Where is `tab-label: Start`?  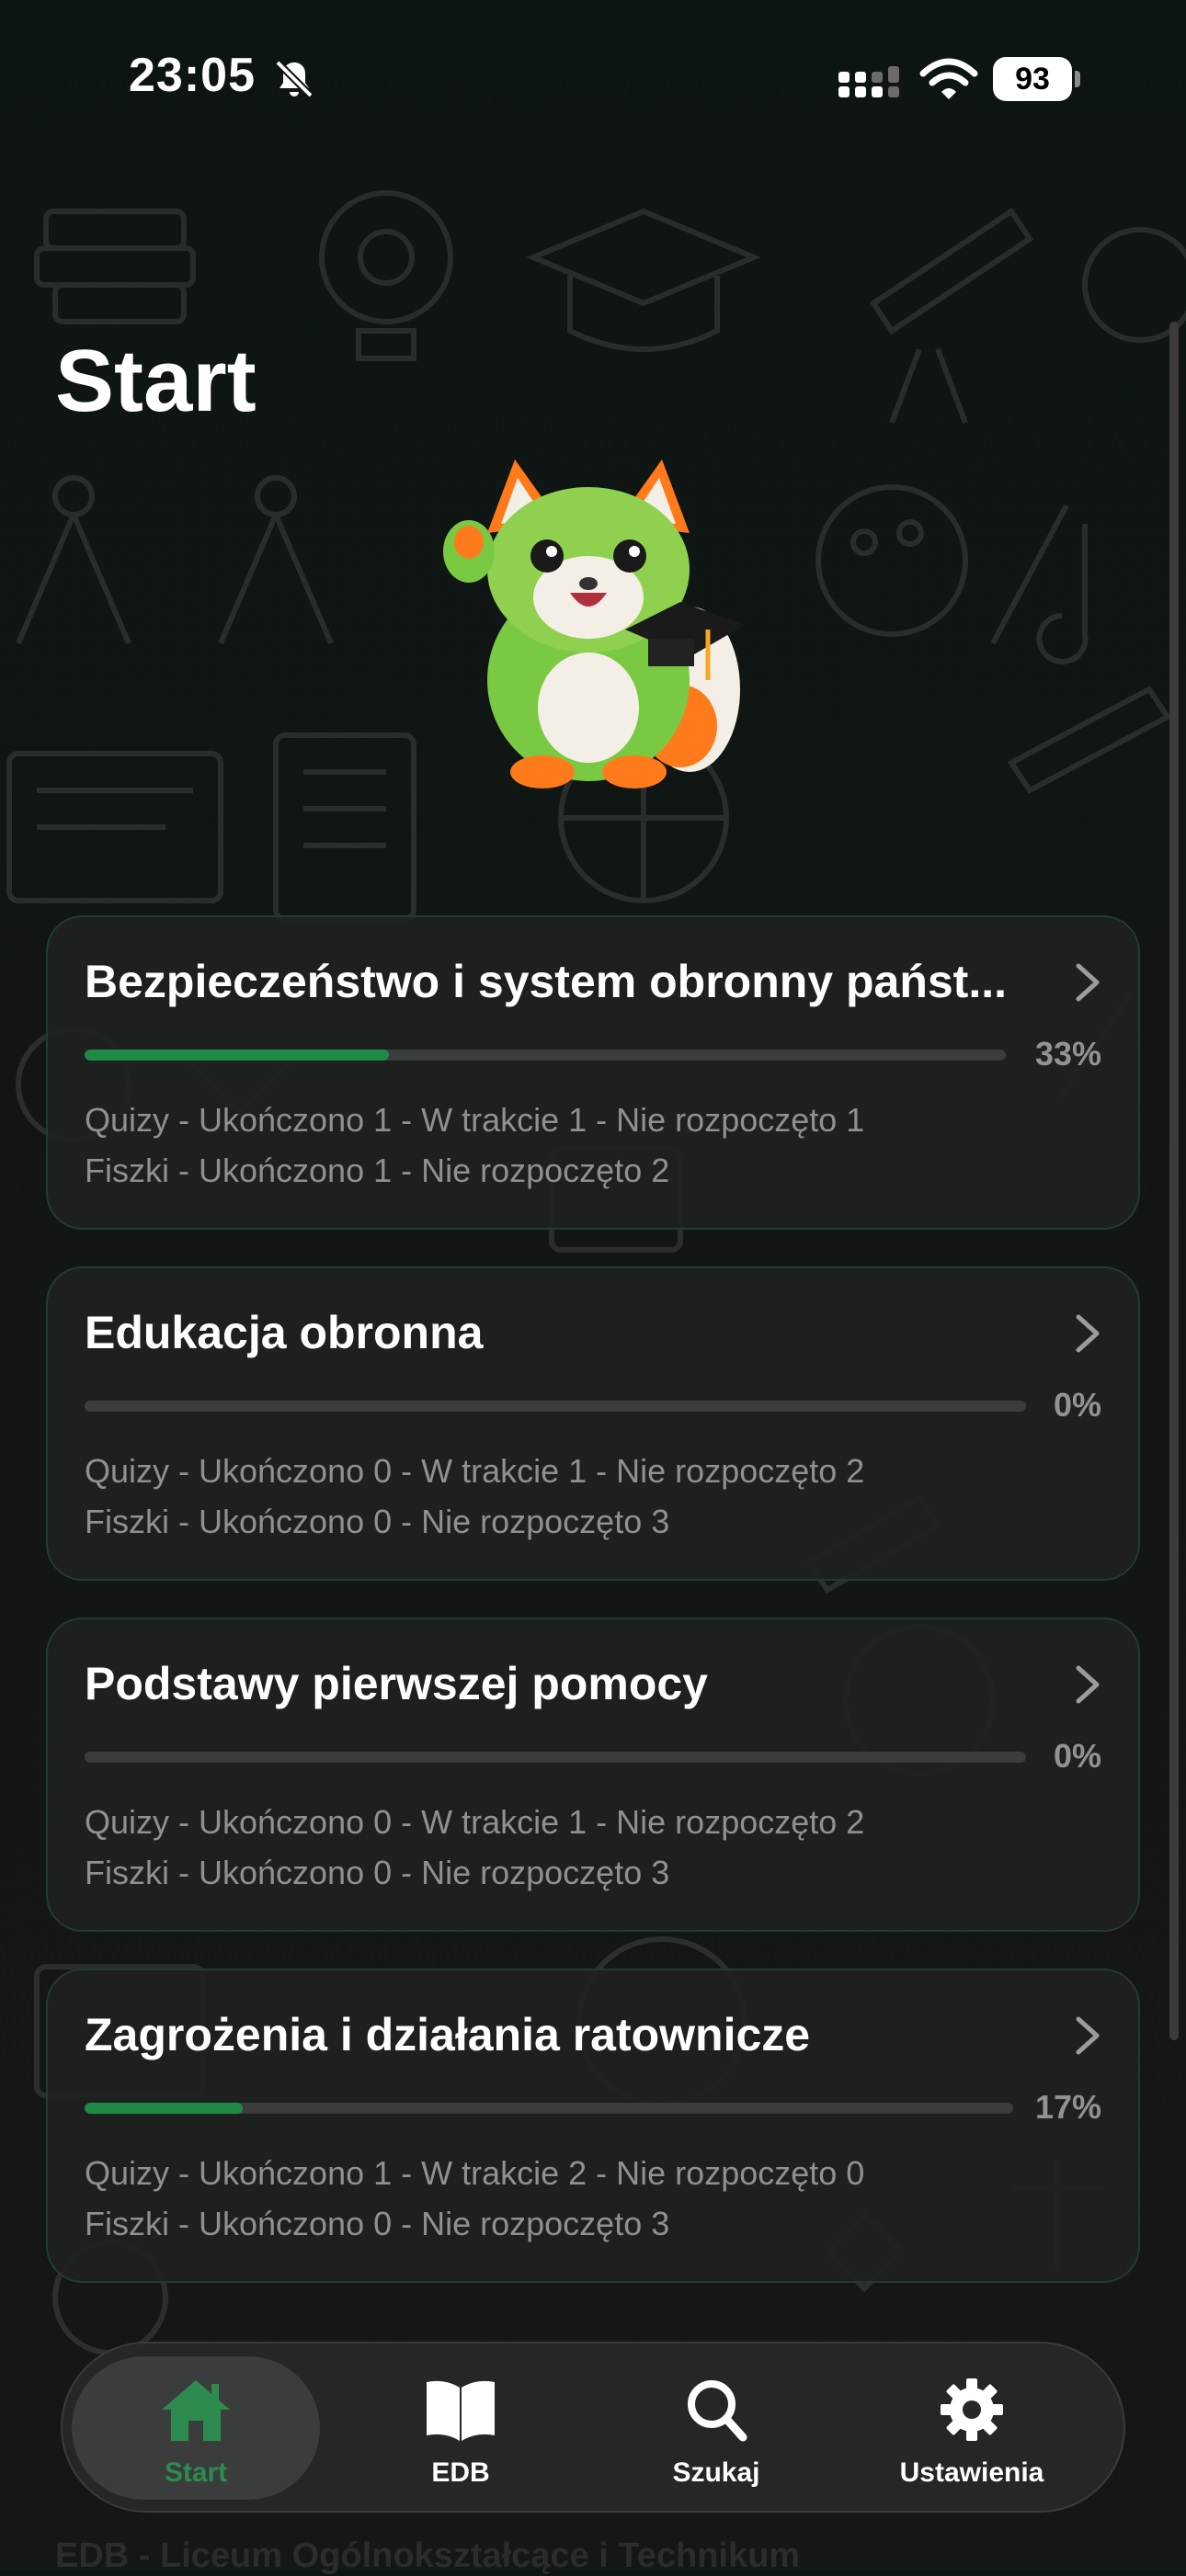
tab-label: Start is located at coordinates (196, 2472).